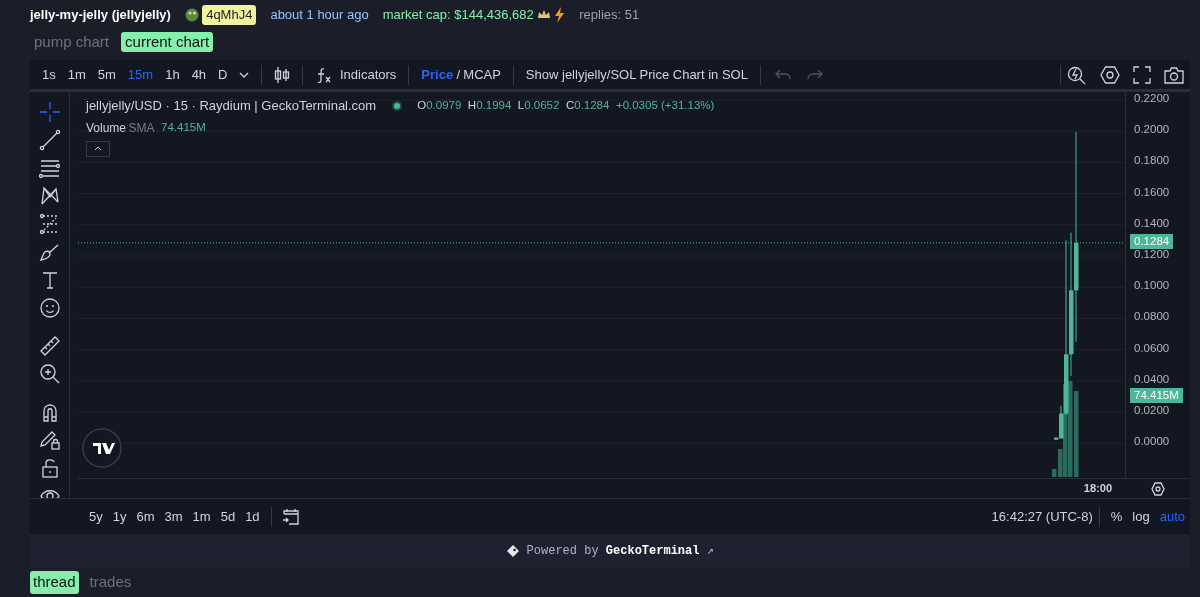 Image resolution: width=1200 pixels, height=597 pixels. Describe the element at coordinates (489, 106) in the screenshot. I see `ohlc-value: H0.1994` at that location.